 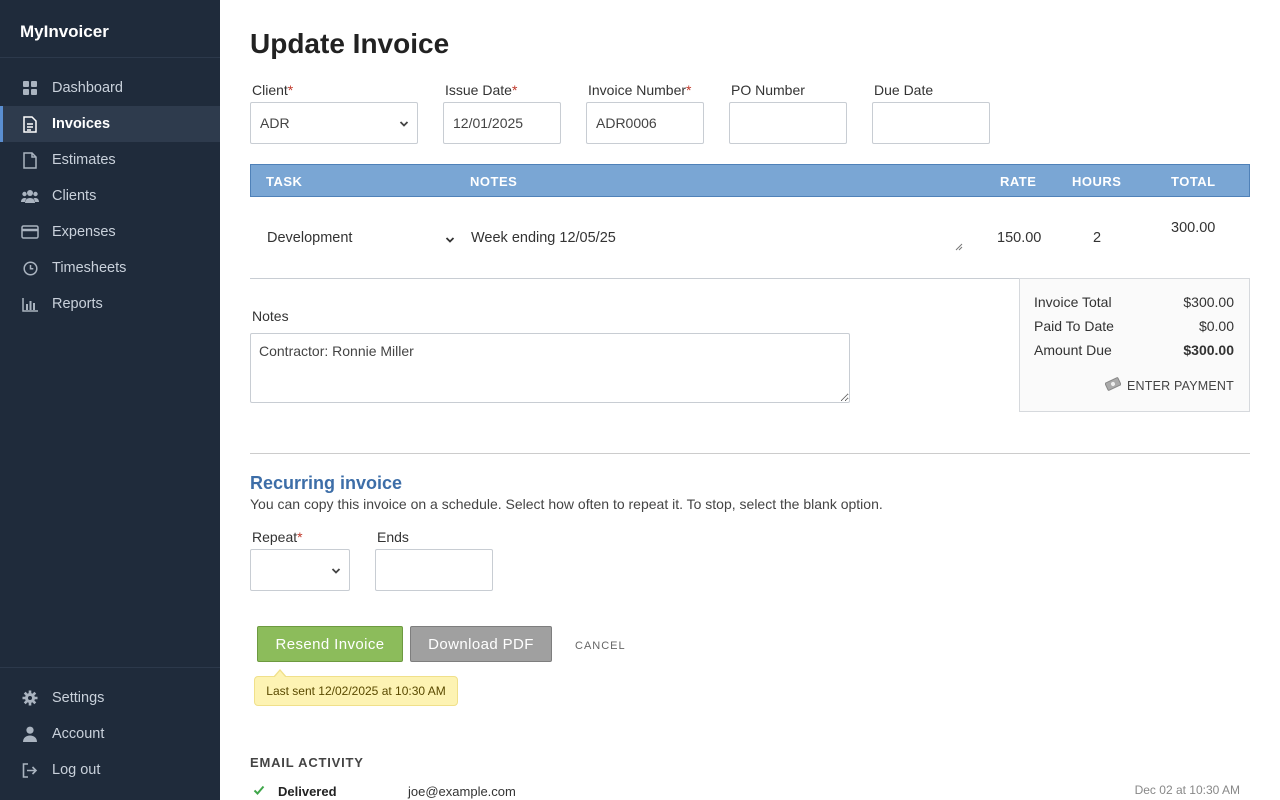 I want to click on clock-icon, so click(x=30, y=268).